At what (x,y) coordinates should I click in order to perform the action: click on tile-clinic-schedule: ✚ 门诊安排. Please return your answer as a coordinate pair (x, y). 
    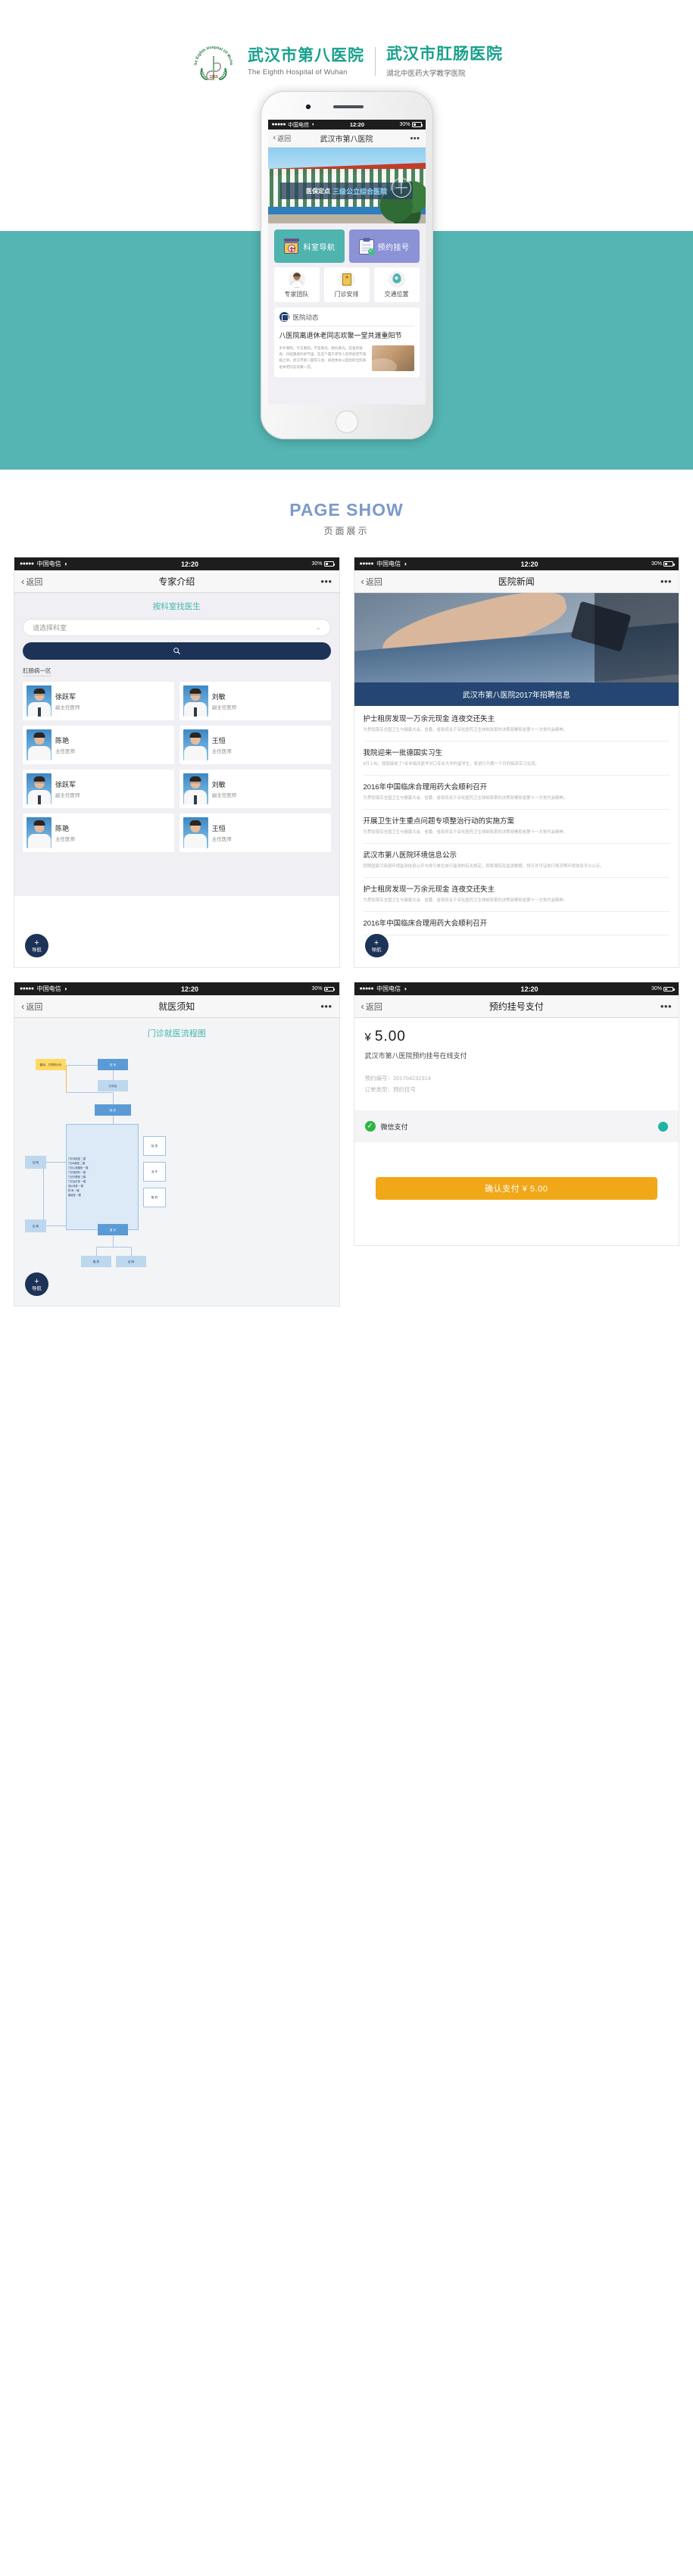
    Looking at the image, I should click on (346, 284).